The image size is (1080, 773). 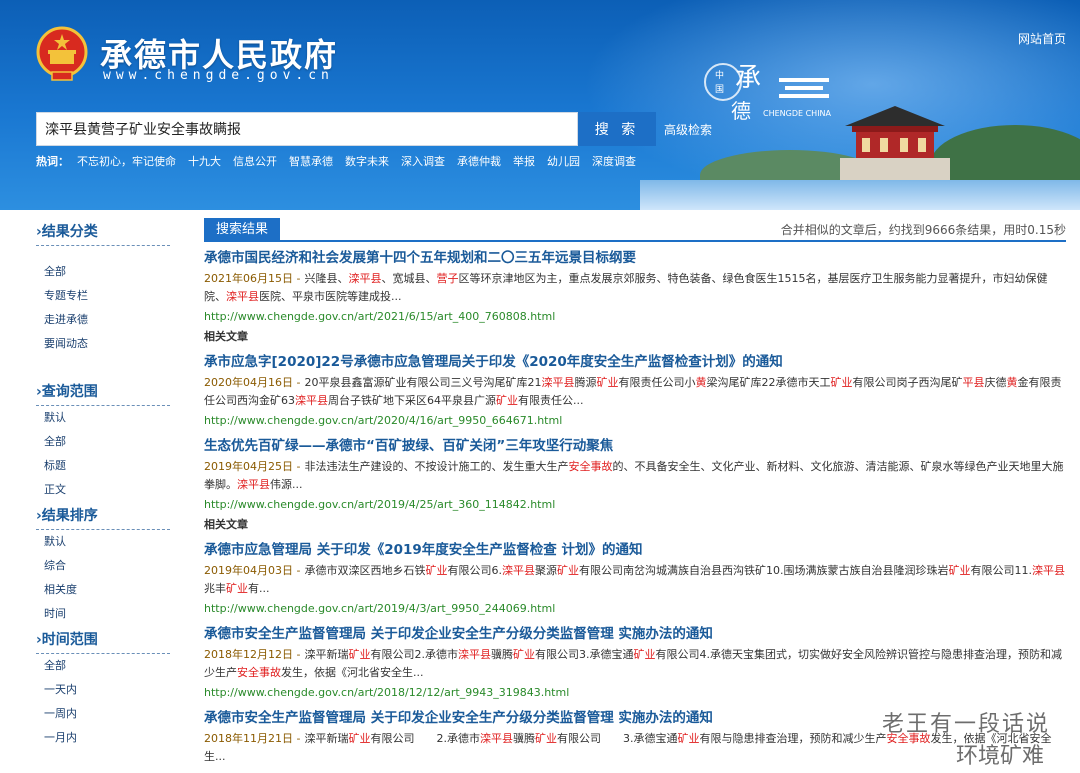 I want to click on filter-group-category: ›结果分类 全部 专题专栏 走进承德 要闻动态, so click(x=103, y=287).